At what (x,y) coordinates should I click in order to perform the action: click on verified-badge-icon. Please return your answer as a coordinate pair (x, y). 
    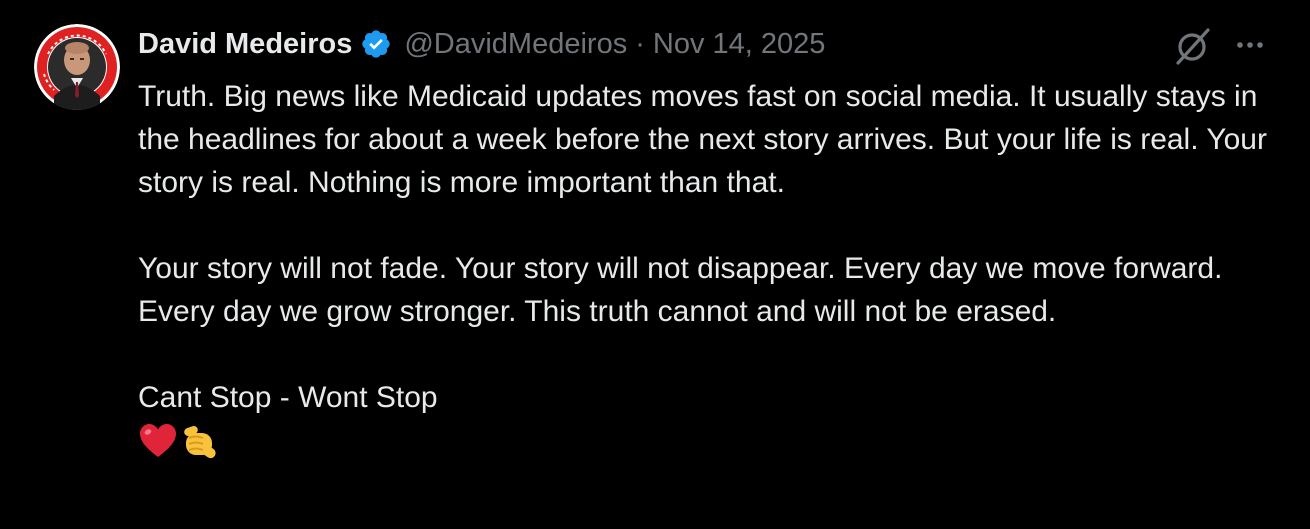
    Looking at the image, I should click on (376, 44).